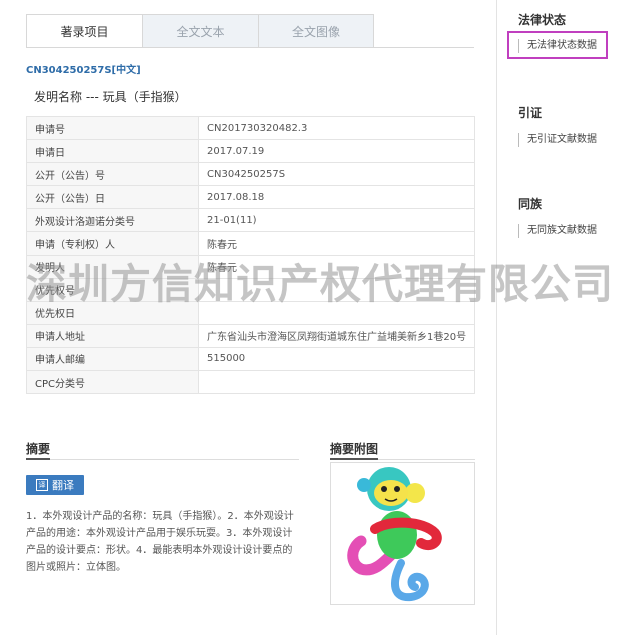 This screenshot has height=635, width=640. Describe the element at coordinates (112, 359) in the screenshot. I see `field-label: 申请人邮编` at that location.